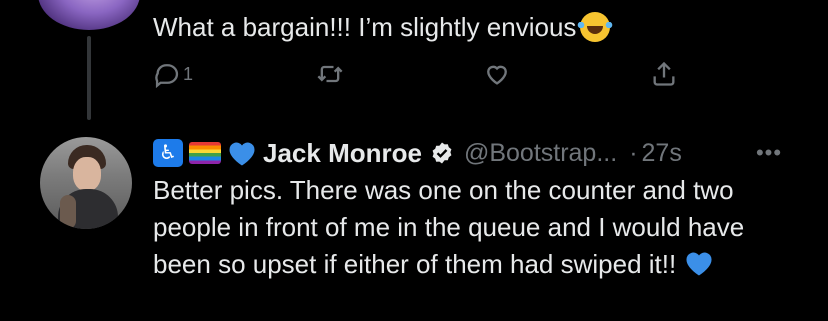 This screenshot has height=321, width=828. I want to click on reply-count: 1, so click(188, 73).